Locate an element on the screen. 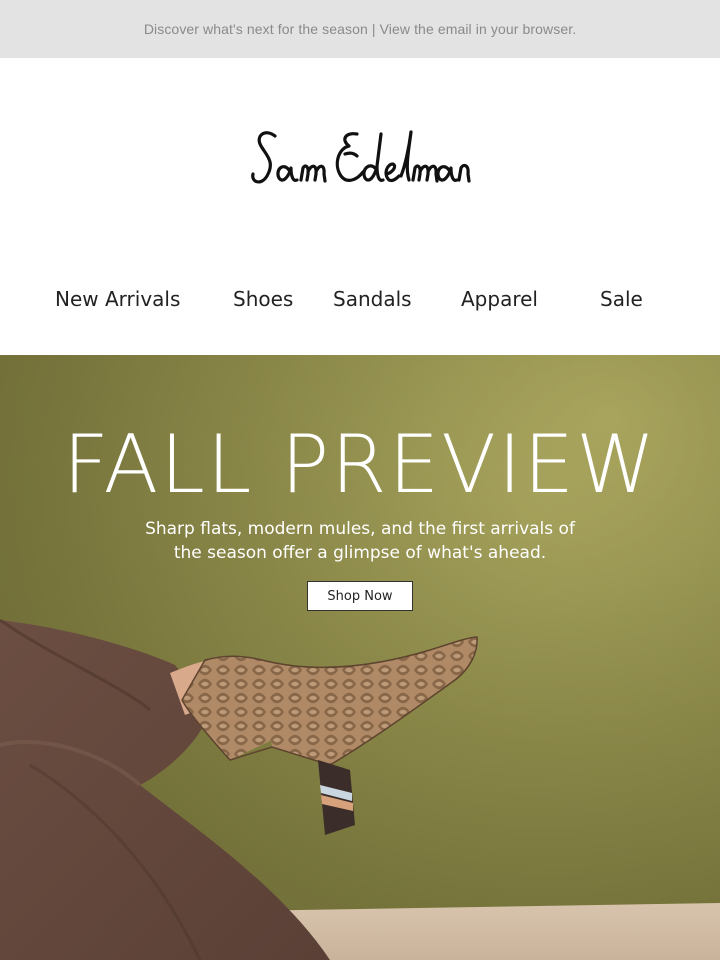 The height and width of the screenshot is (960, 720). hero-title: FALL PREVIEW is located at coordinates (360, 464).